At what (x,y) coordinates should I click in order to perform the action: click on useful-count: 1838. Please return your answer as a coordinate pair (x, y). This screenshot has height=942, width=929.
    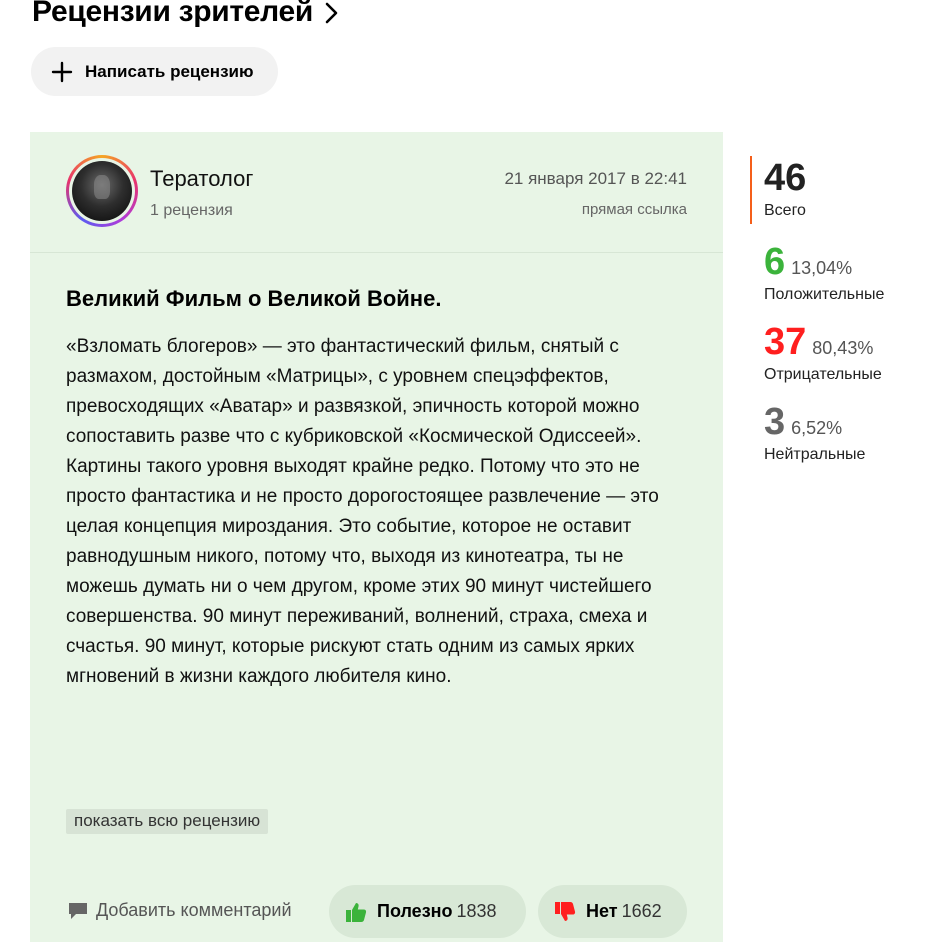
    Looking at the image, I should click on (476, 911).